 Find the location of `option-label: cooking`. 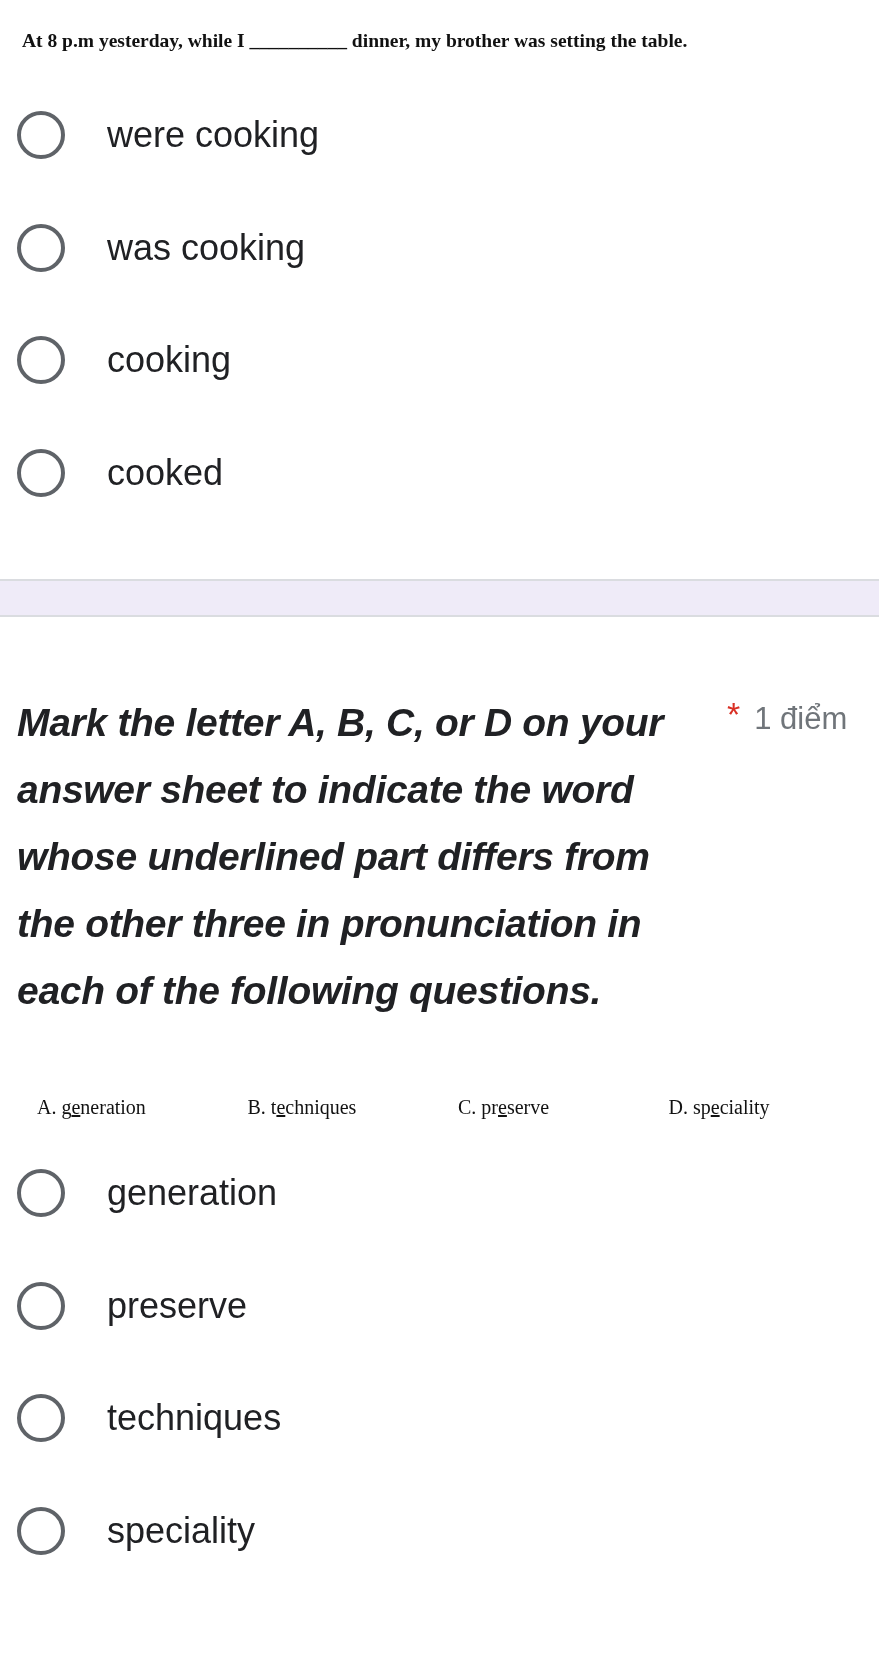

option-label: cooking is located at coordinates (169, 360).